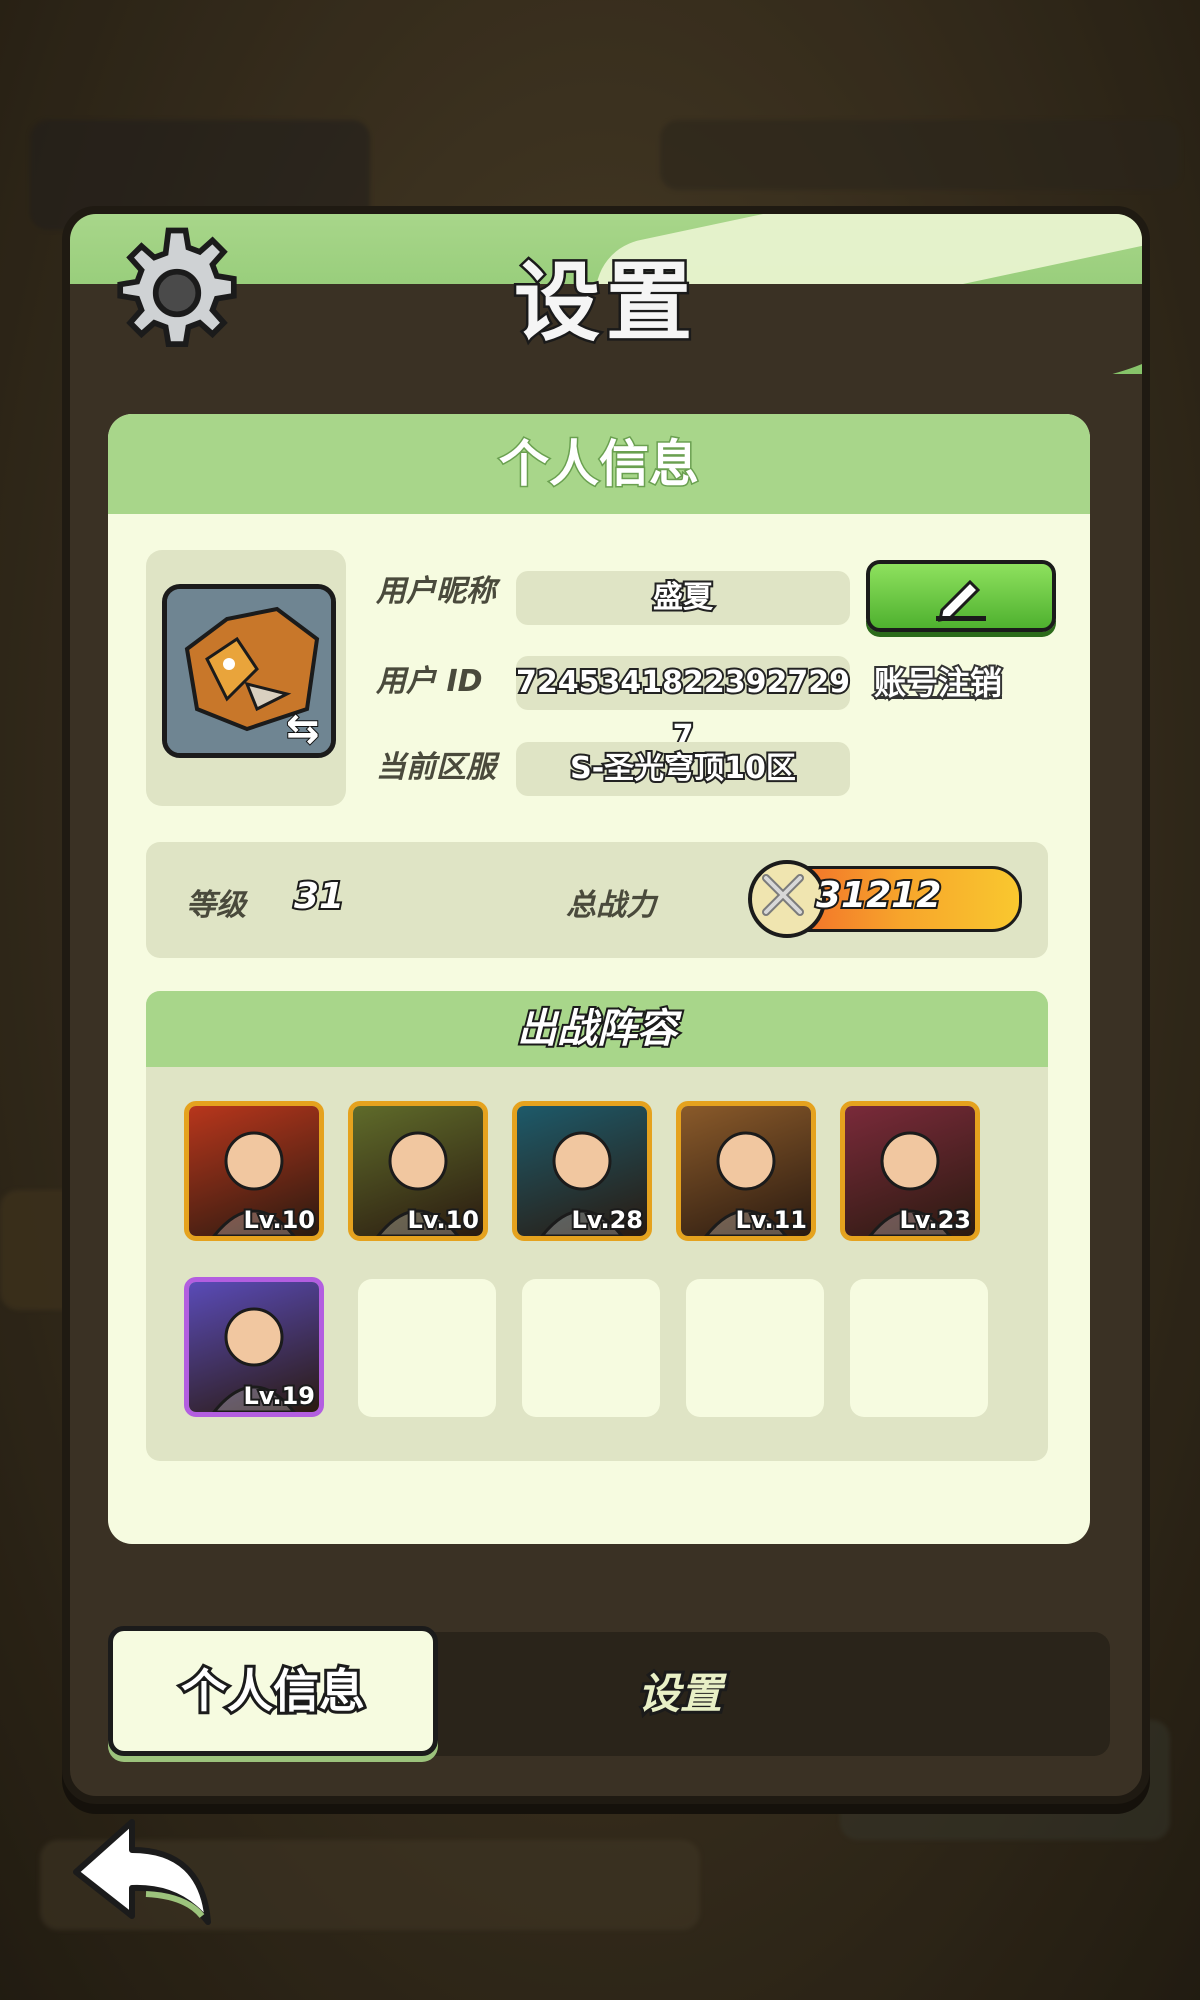 The width and height of the screenshot is (1200, 2000). What do you see at coordinates (611, 905) in the screenshot?
I see `power-label: 总战力` at bounding box center [611, 905].